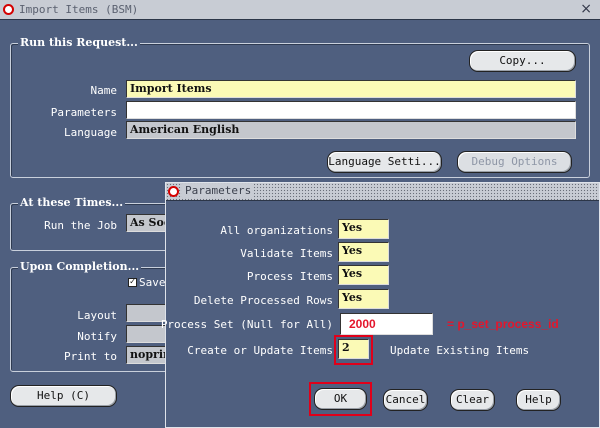  Describe the element at coordinates (353, 349) in the screenshot. I see `create-update-field: 2` at that location.